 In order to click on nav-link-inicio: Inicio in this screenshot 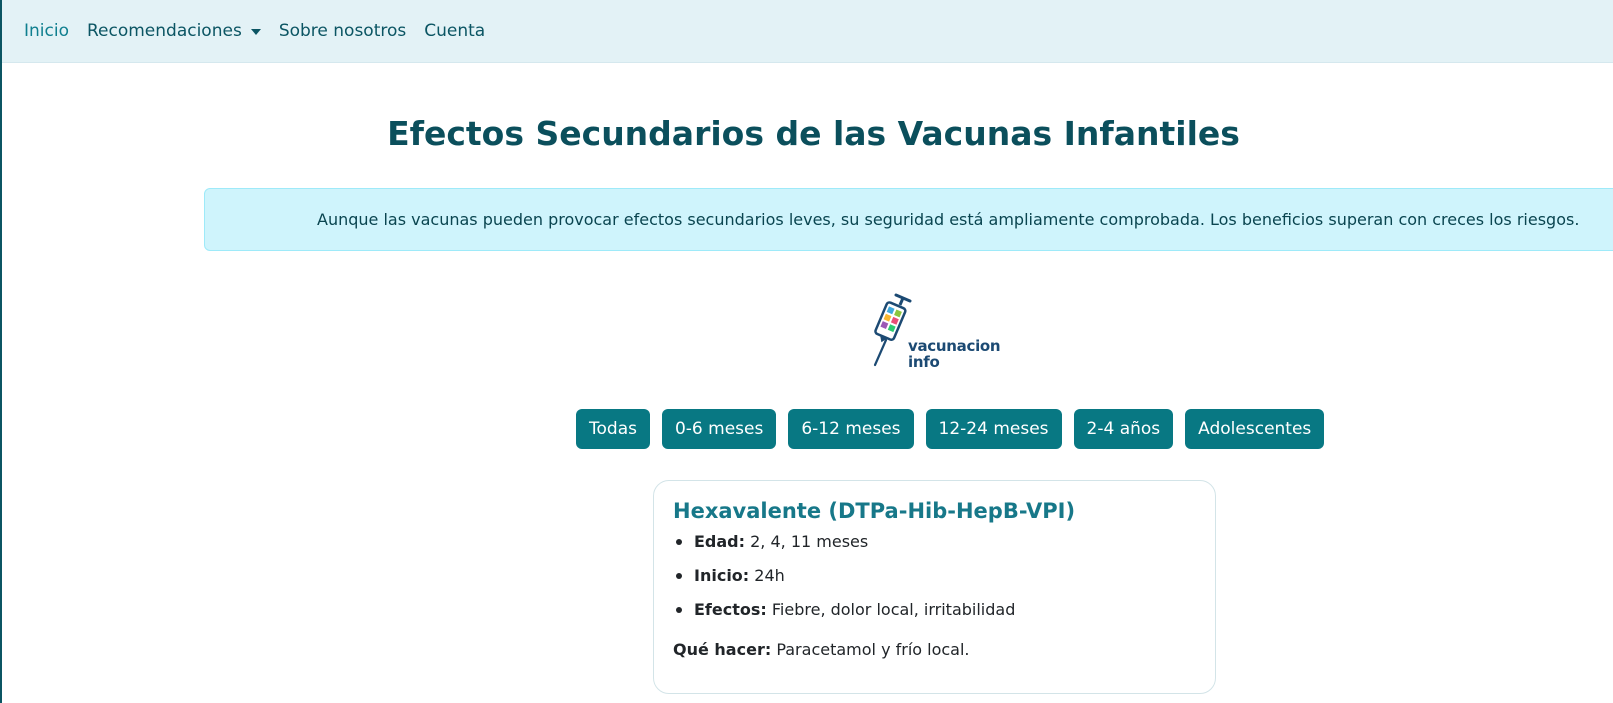, I will do `click(46, 31)`.